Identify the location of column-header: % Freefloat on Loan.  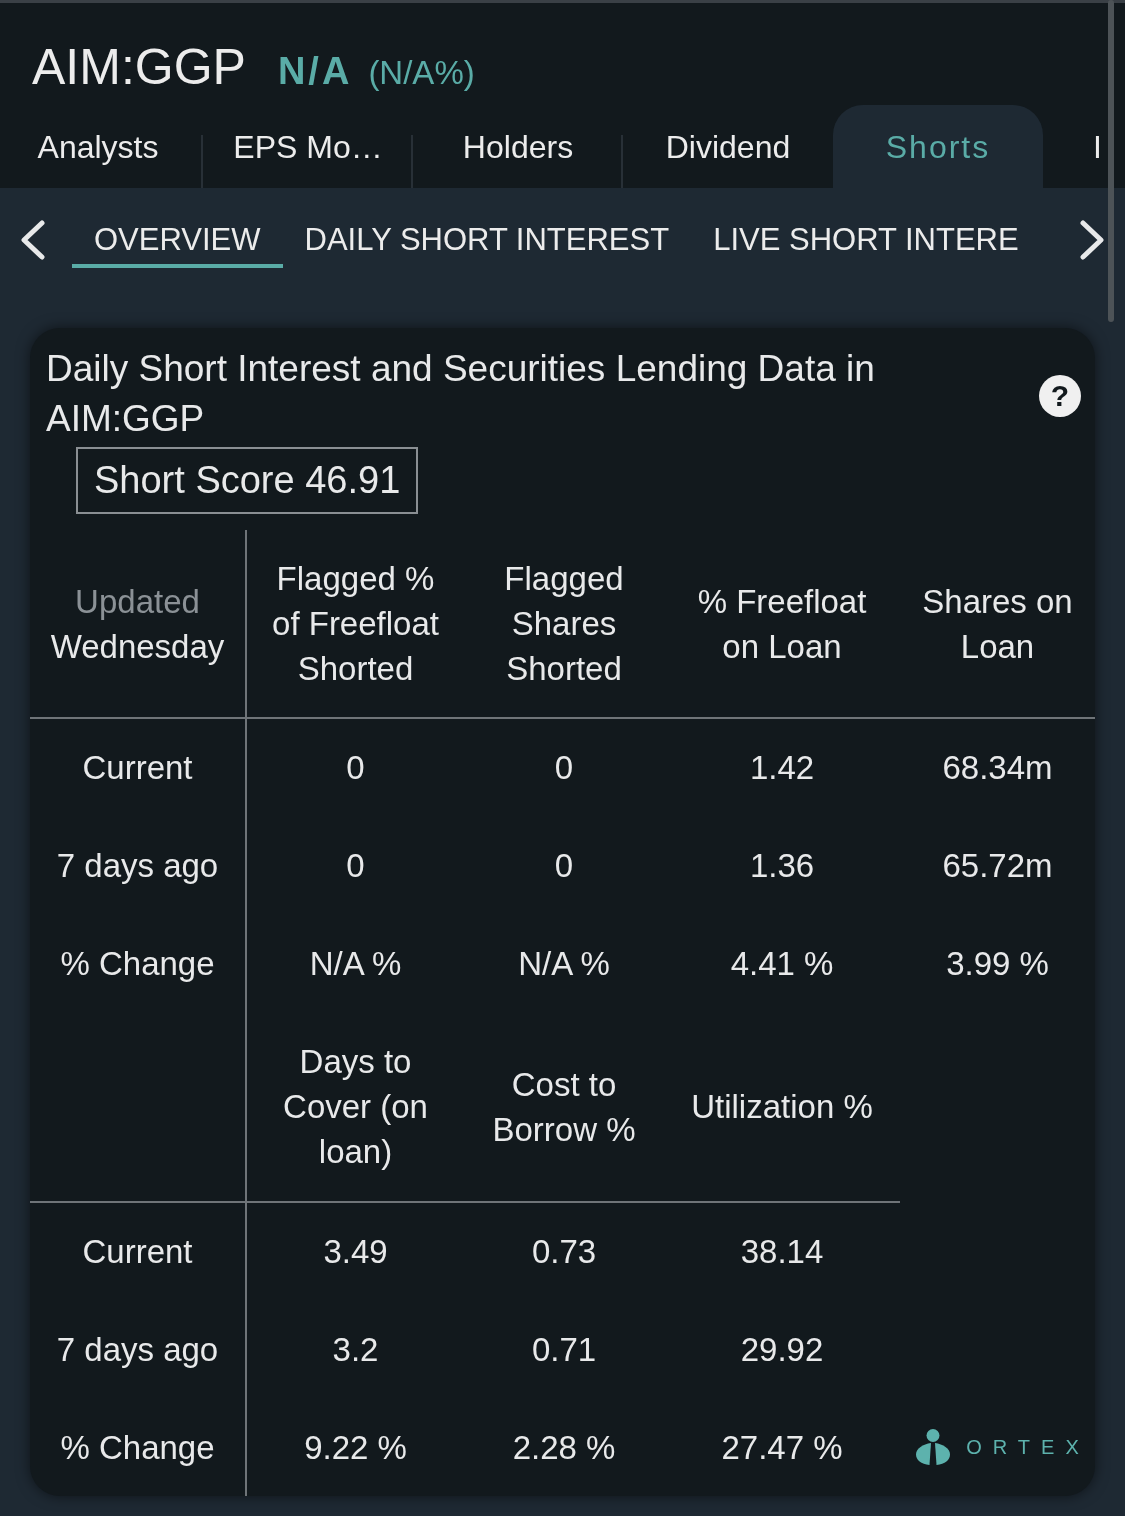
(782, 624).